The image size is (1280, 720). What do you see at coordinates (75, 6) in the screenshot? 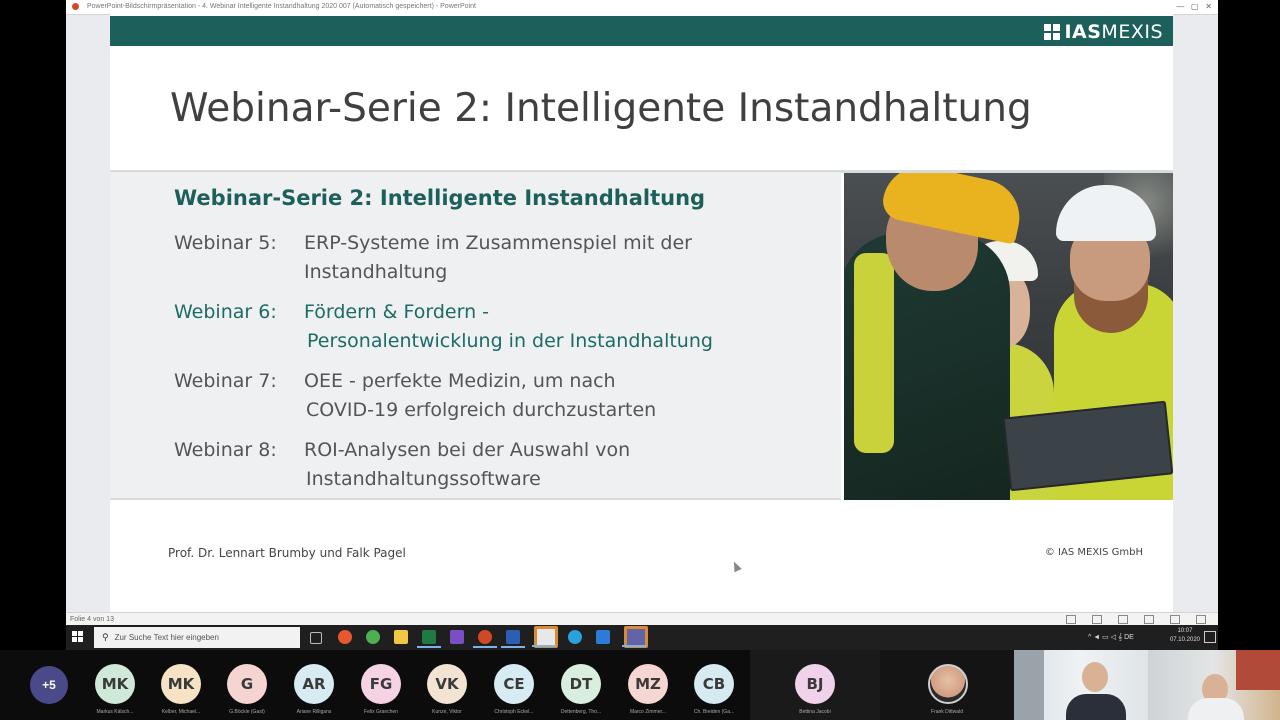
I see `powerpoint-app-icon` at bounding box center [75, 6].